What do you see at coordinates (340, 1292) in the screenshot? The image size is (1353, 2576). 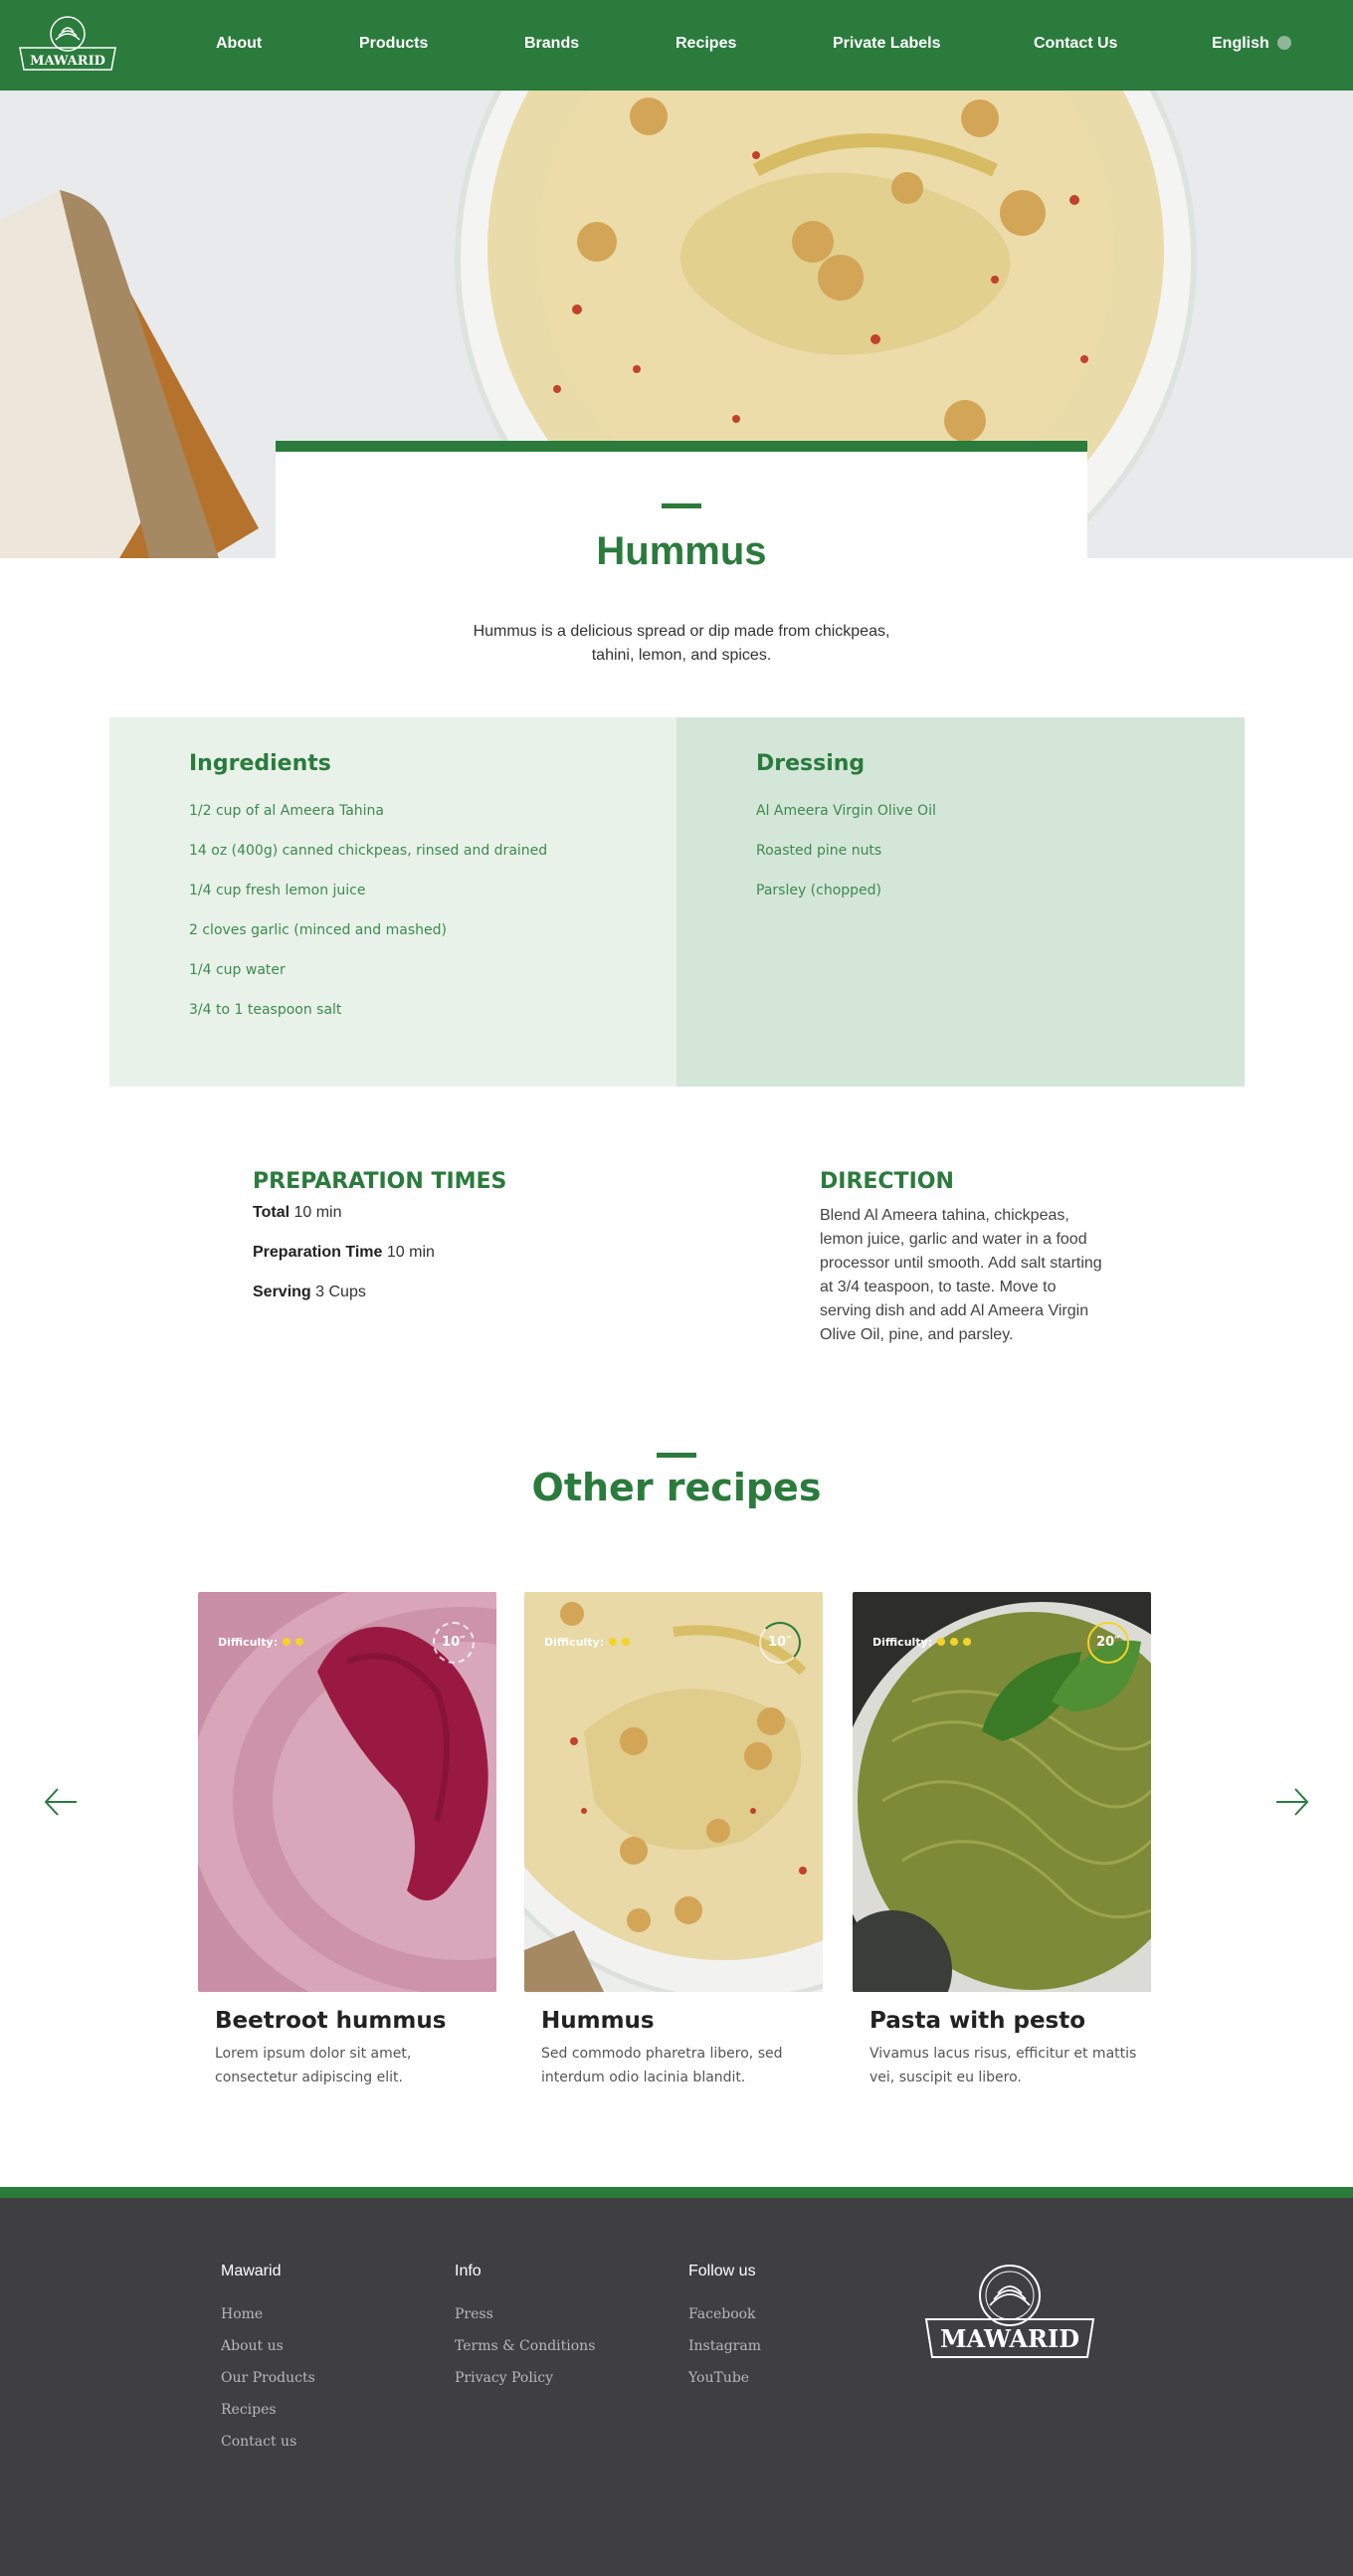 I see `prep-value: 3 Cups` at bounding box center [340, 1292].